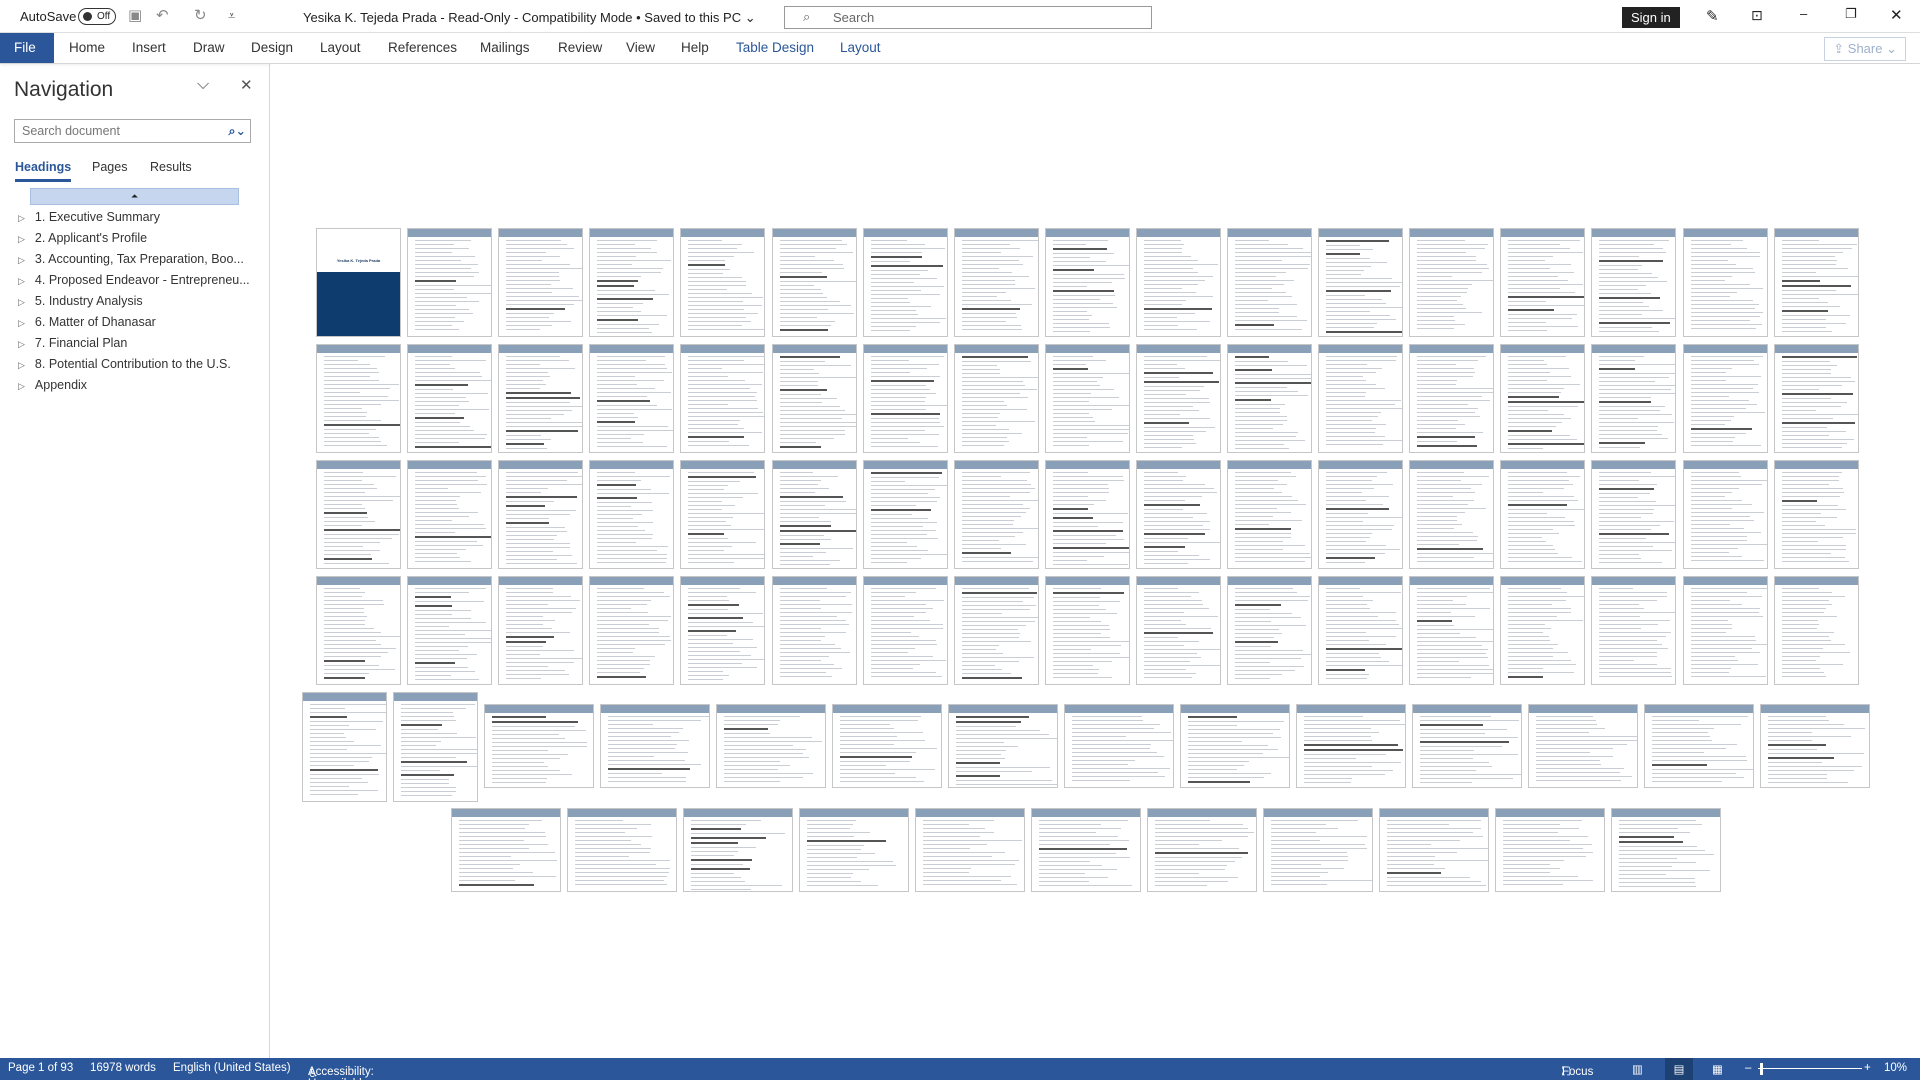 The height and width of the screenshot is (1090, 1920). Describe the element at coordinates (1896, 15) in the screenshot. I see `close-icon: ✕` at that location.